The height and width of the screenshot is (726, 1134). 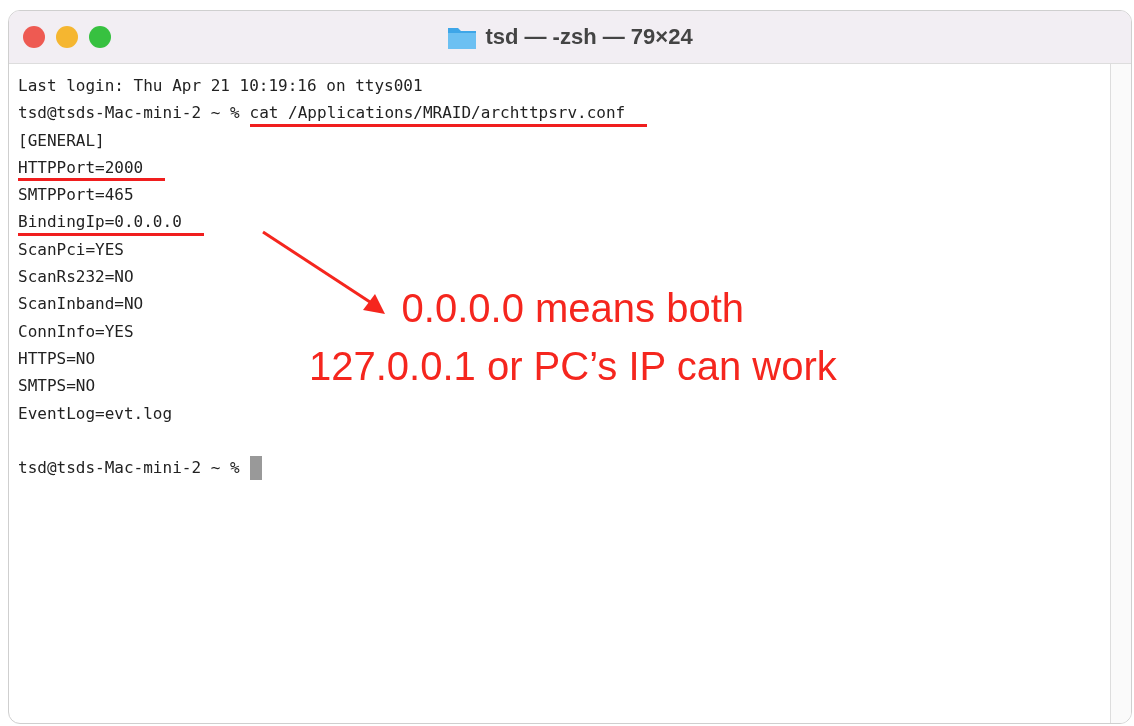 I want to click on output-line: SMTPS=NO, so click(x=57, y=386).